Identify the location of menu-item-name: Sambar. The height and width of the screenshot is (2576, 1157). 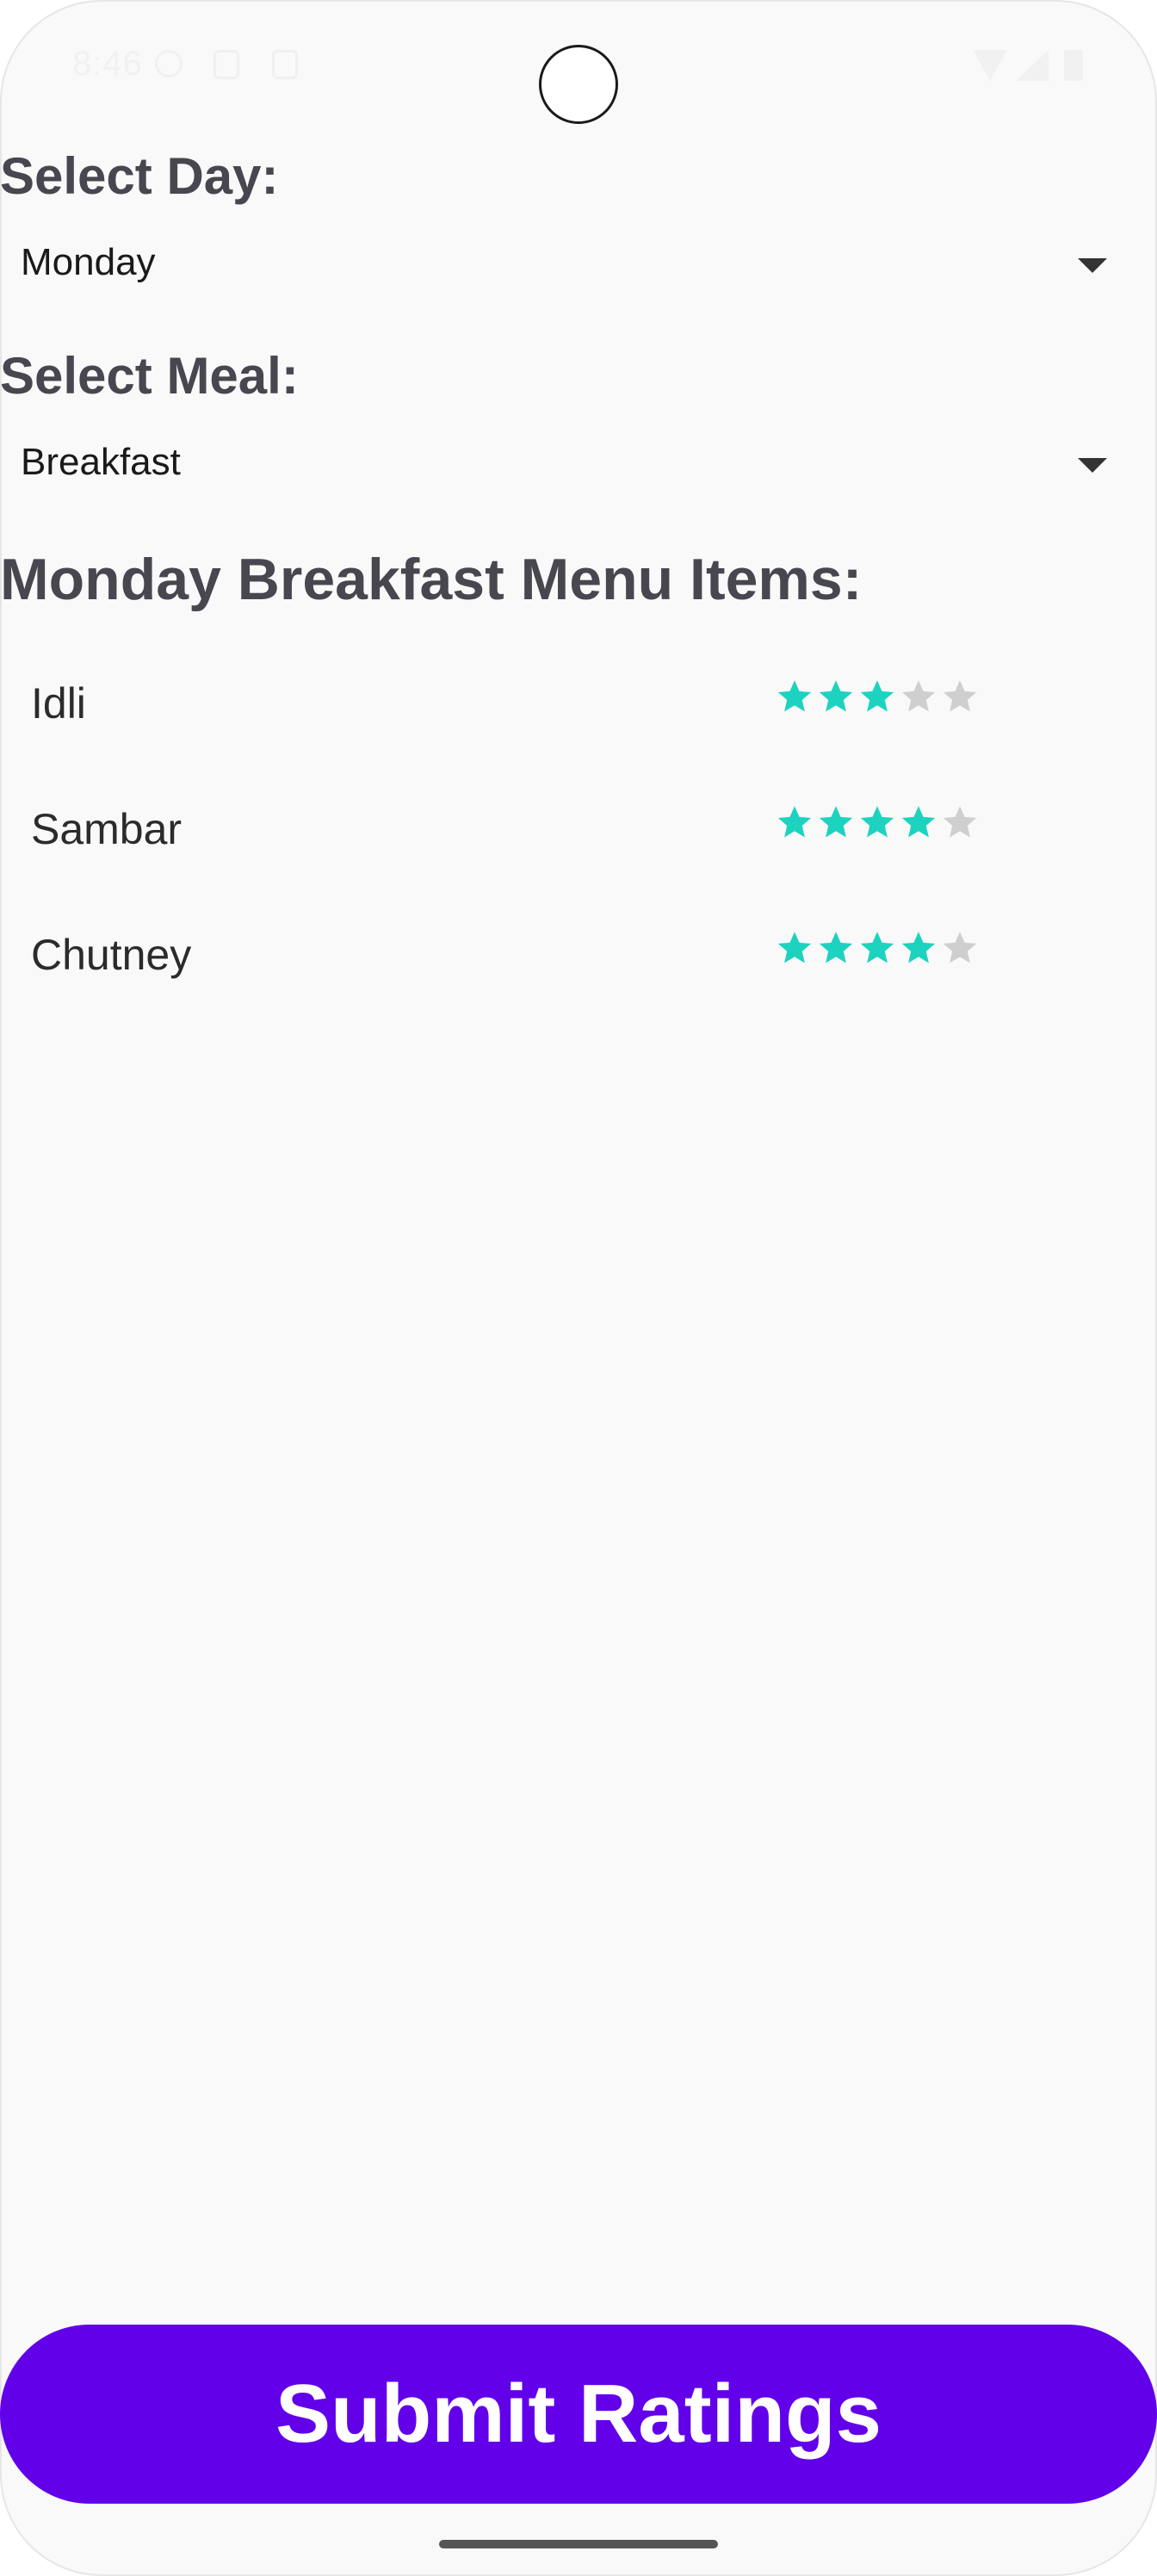
(107, 829).